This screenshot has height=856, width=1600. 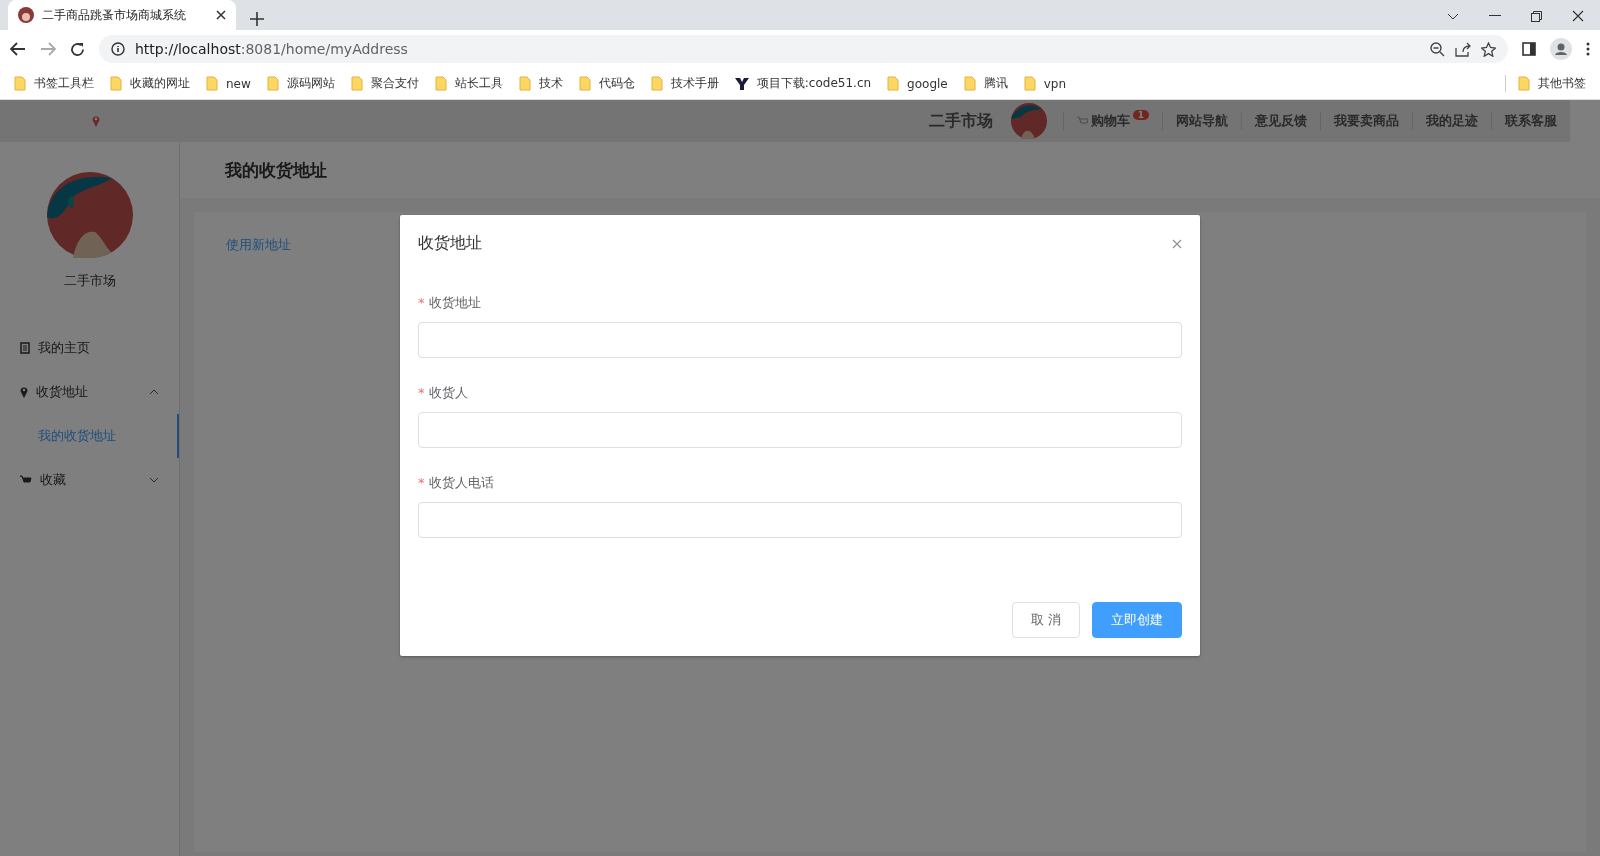 I want to click on bookmark: 收藏的网址, so click(x=160, y=83).